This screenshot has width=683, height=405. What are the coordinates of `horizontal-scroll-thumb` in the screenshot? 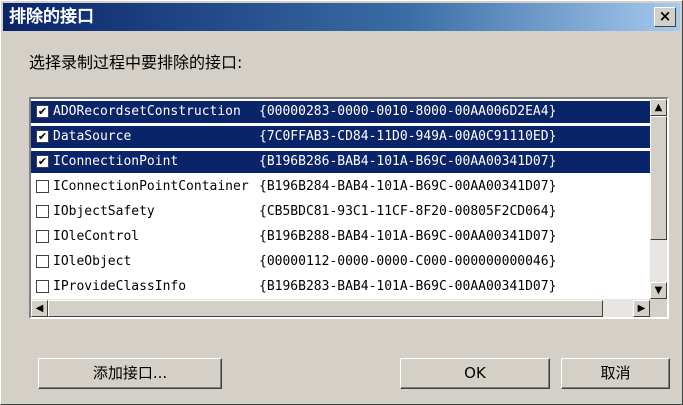 It's located at (325, 308).